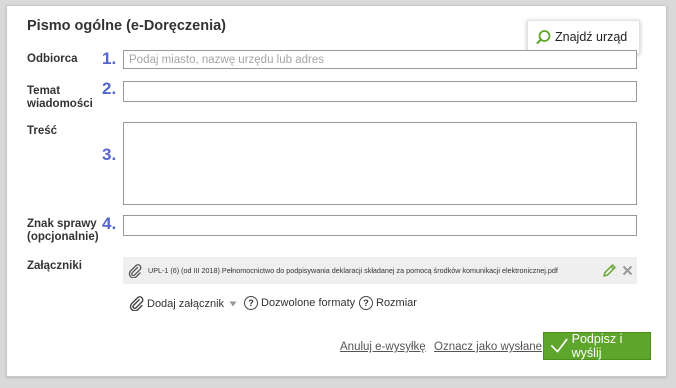 The height and width of the screenshot is (388, 676). What do you see at coordinates (109, 223) in the screenshot?
I see `step-number-4: 4.` at bounding box center [109, 223].